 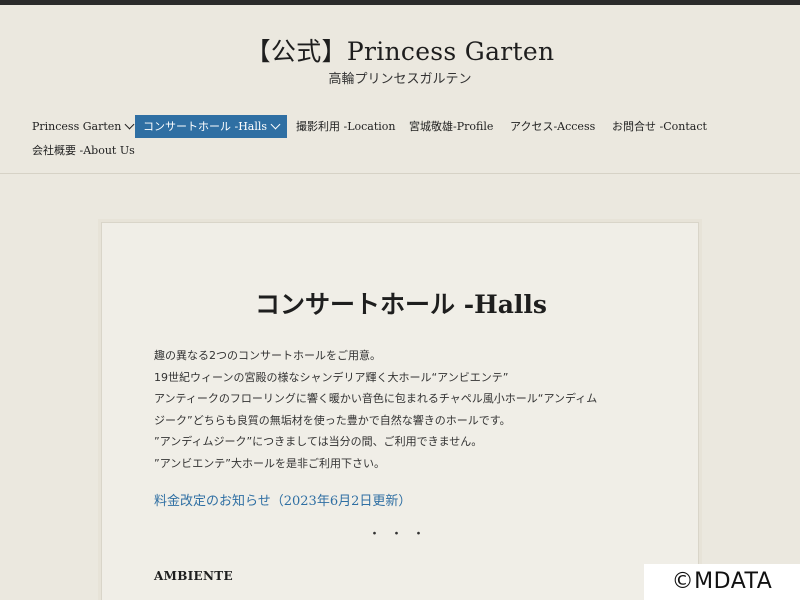 What do you see at coordinates (282, 499) in the screenshot?
I see `price-notice-link: 料金改定のお知らせ（2023年6月2日更新）` at bounding box center [282, 499].